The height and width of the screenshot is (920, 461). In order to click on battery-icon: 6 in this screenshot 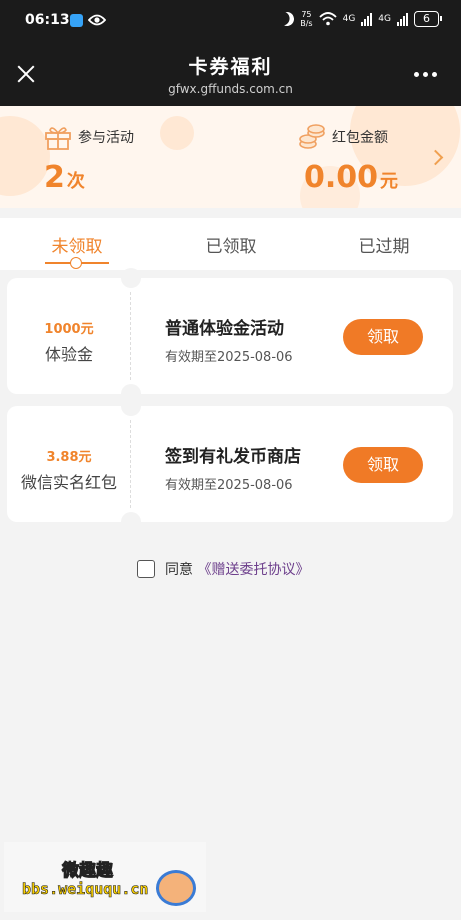, I will do `click(428, 19)`.